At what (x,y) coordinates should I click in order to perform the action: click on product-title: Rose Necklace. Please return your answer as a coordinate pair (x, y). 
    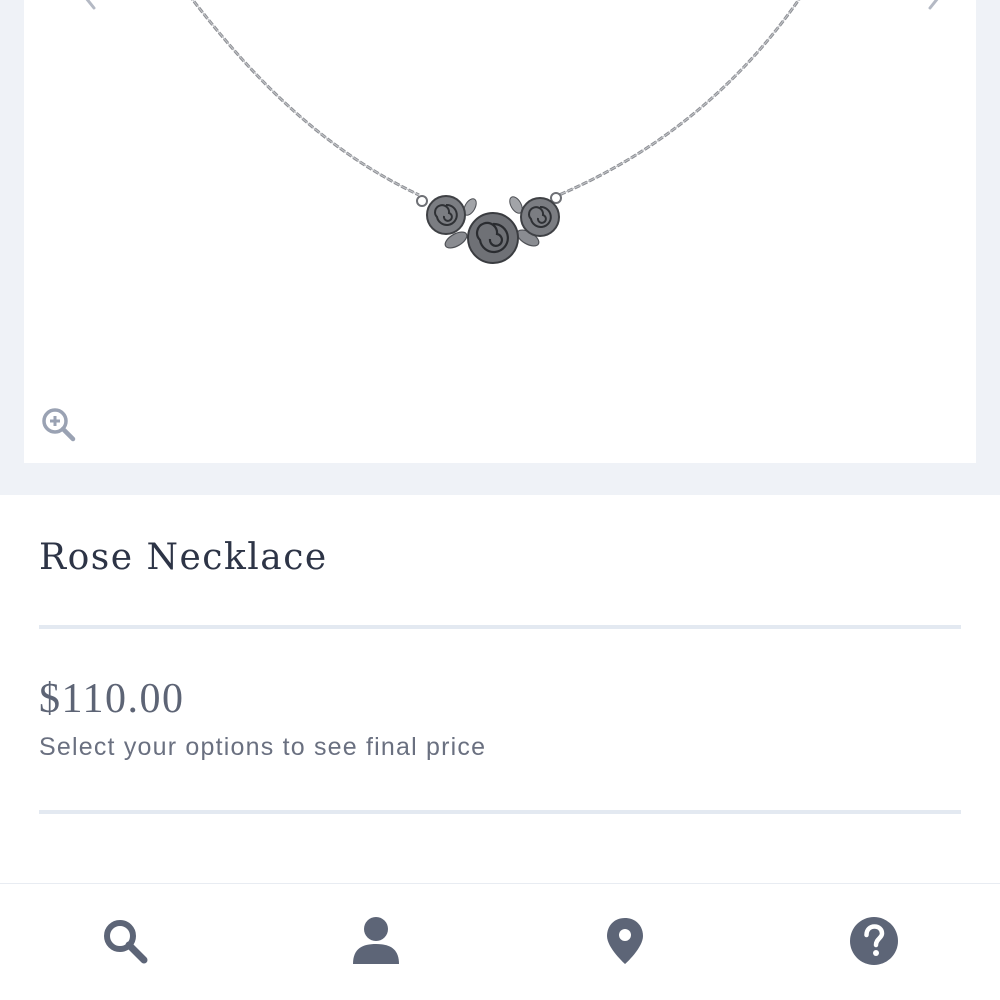
    Looking at the image, I should click on (183, 557).